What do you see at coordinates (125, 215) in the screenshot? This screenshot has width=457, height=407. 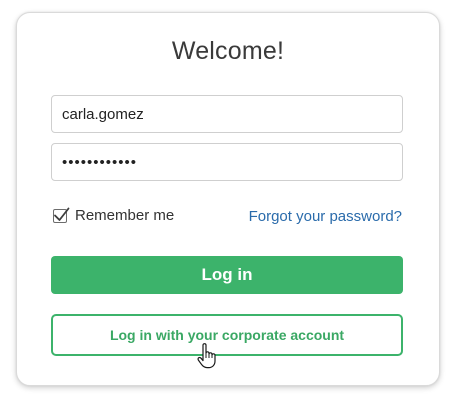 I see `remember-me-label: Remember me` at bounding box center [125, 215].